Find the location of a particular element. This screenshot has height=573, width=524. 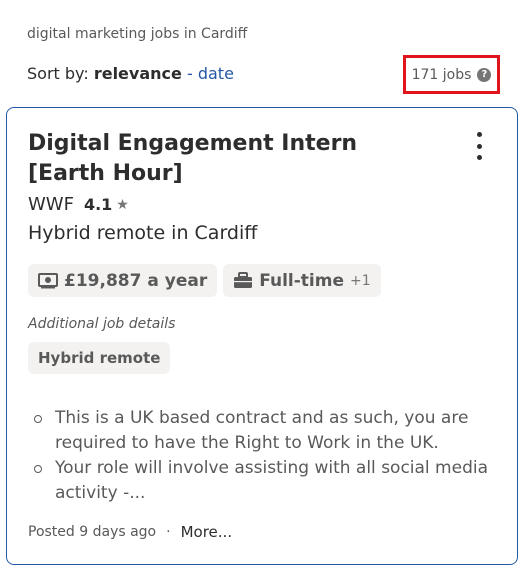

salary-text: £19,887 a year is located at coordinates (136, 280).